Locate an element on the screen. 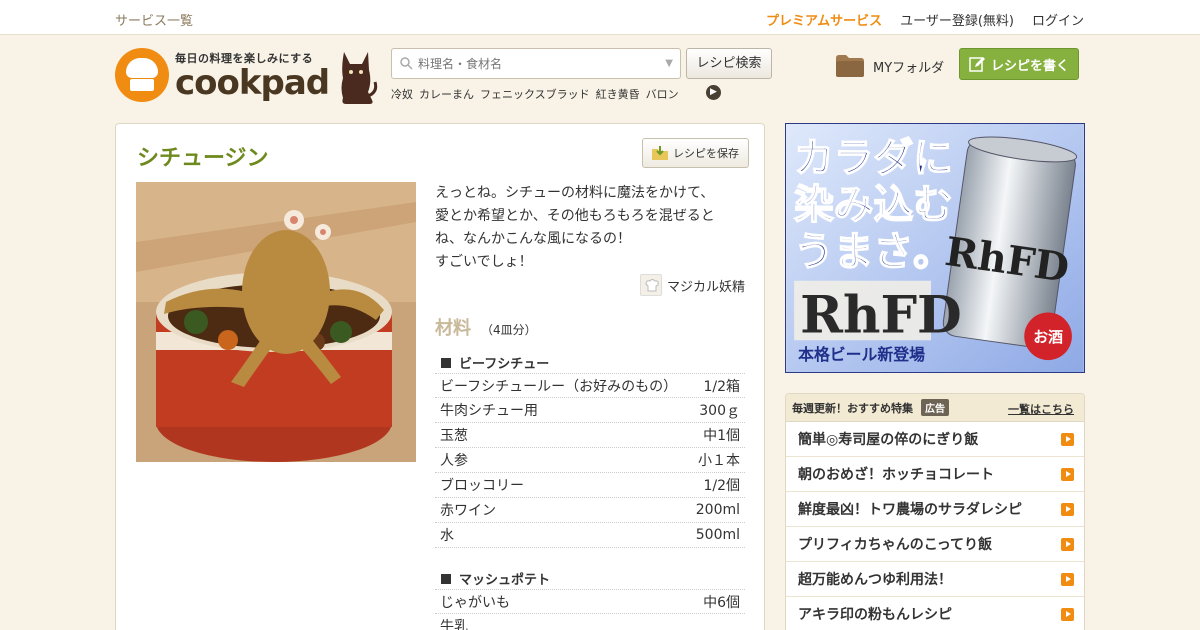 Image resolution: width=1200 pixels, height=630 pixels. ad-alcohol-badge: お酒 is located at coordinates (1048, 337).